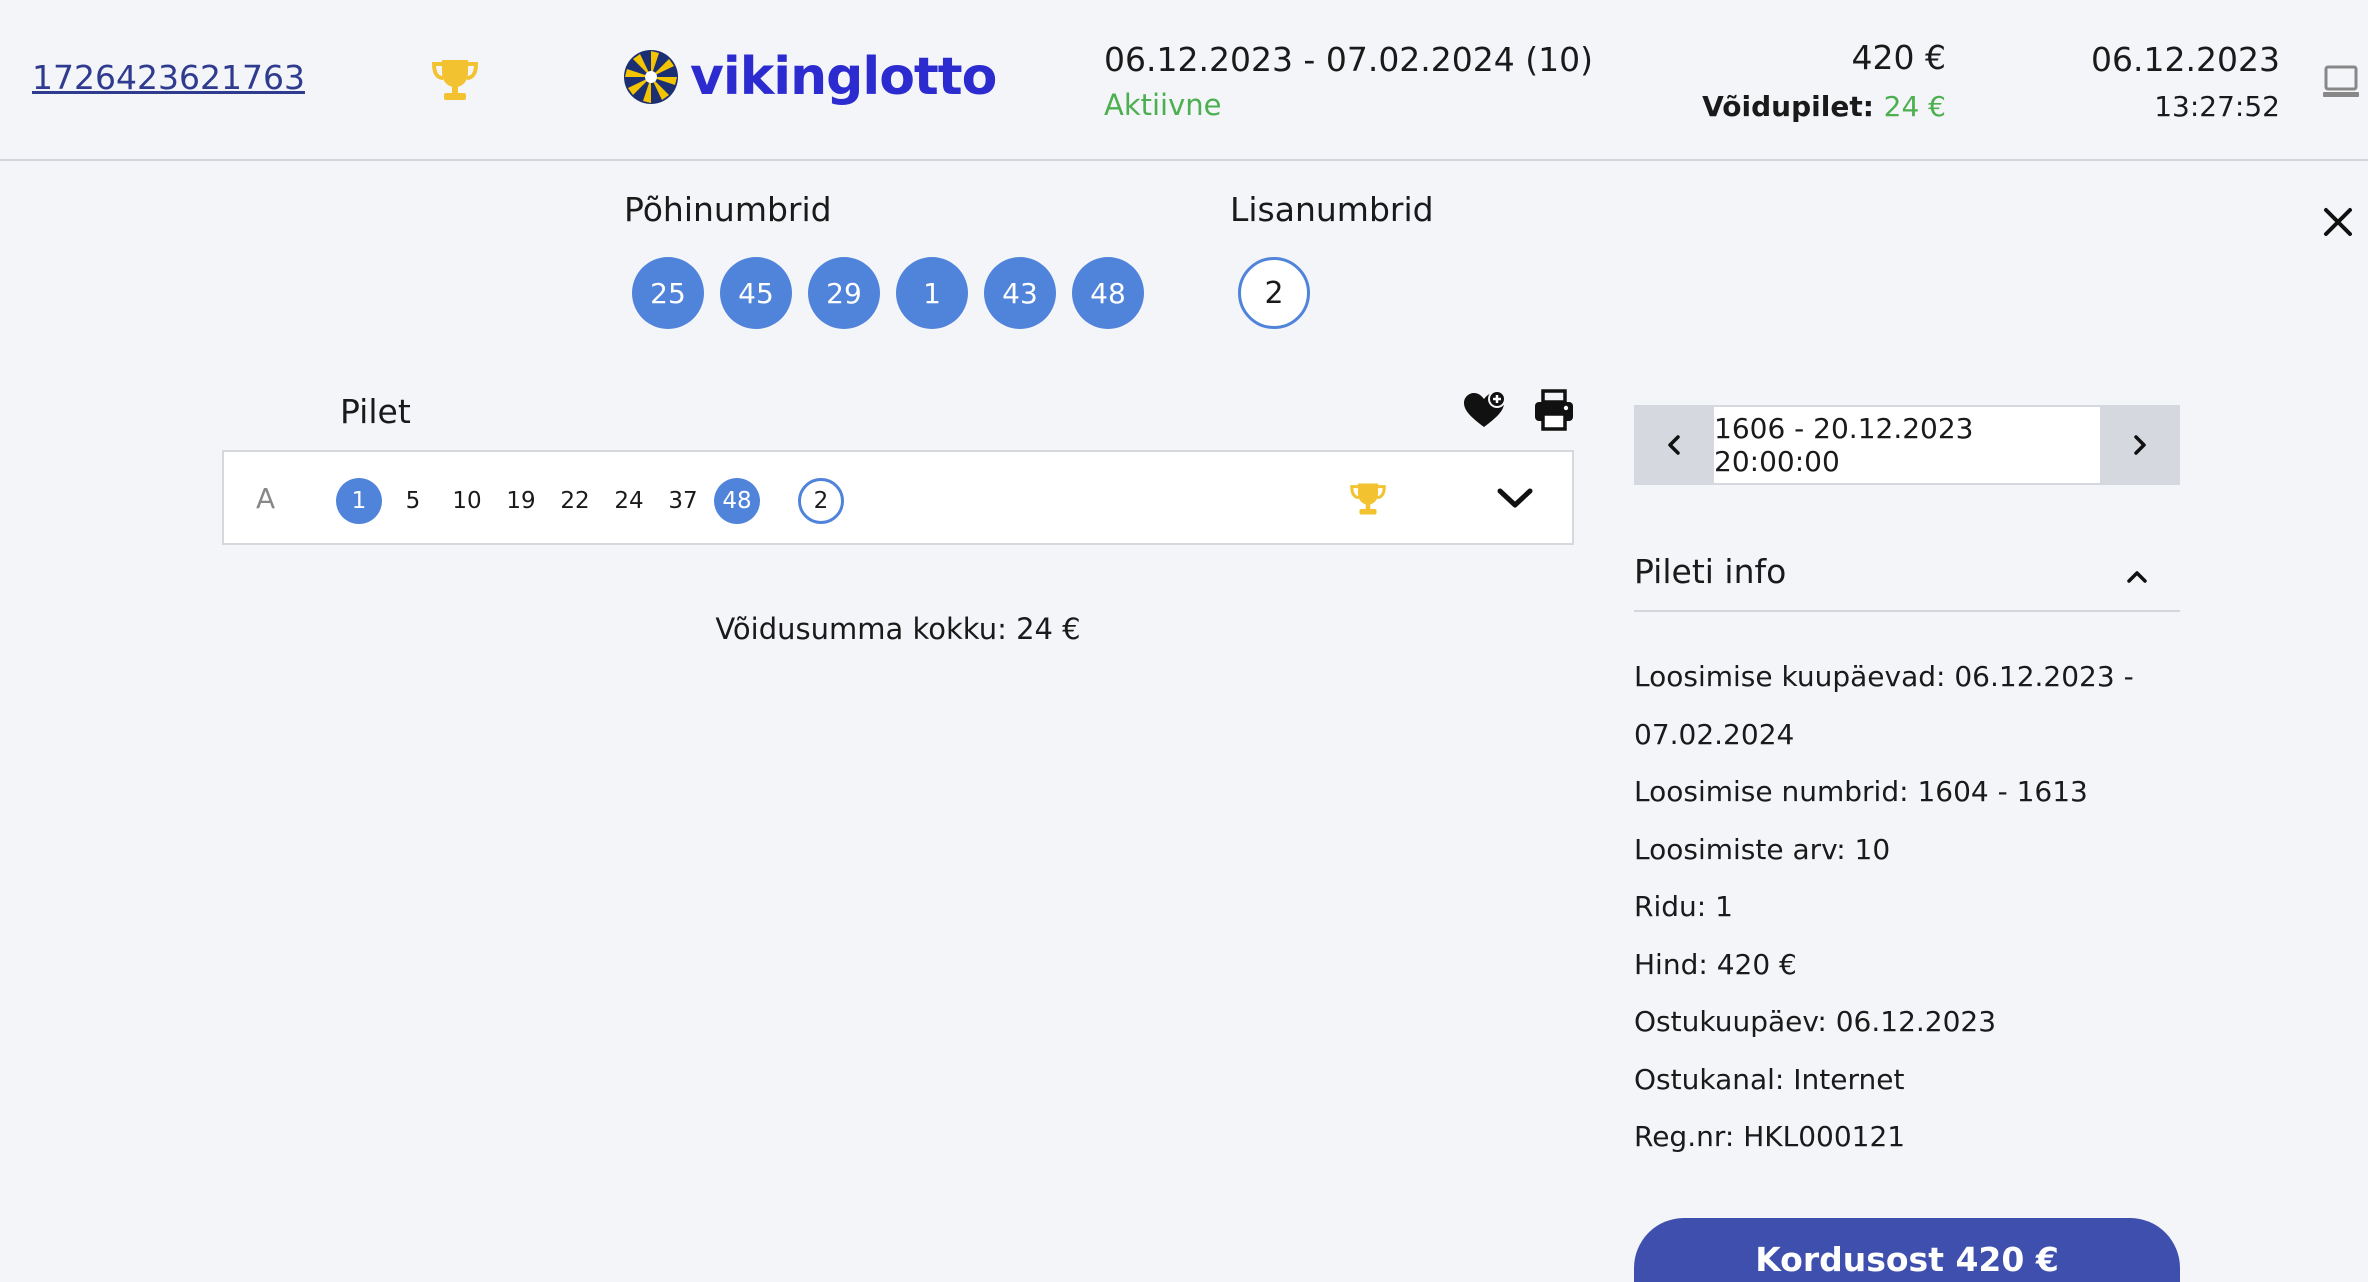 This screenshot has height=1282, width=2368. I want to click on favorite-heart-icon, so click(1484, 410).